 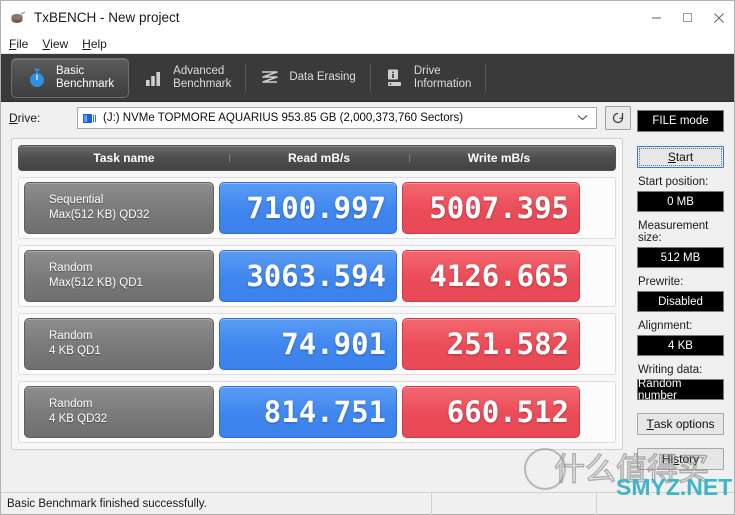 I want to click on menu-item-view: View, so click(x=55, y=44).